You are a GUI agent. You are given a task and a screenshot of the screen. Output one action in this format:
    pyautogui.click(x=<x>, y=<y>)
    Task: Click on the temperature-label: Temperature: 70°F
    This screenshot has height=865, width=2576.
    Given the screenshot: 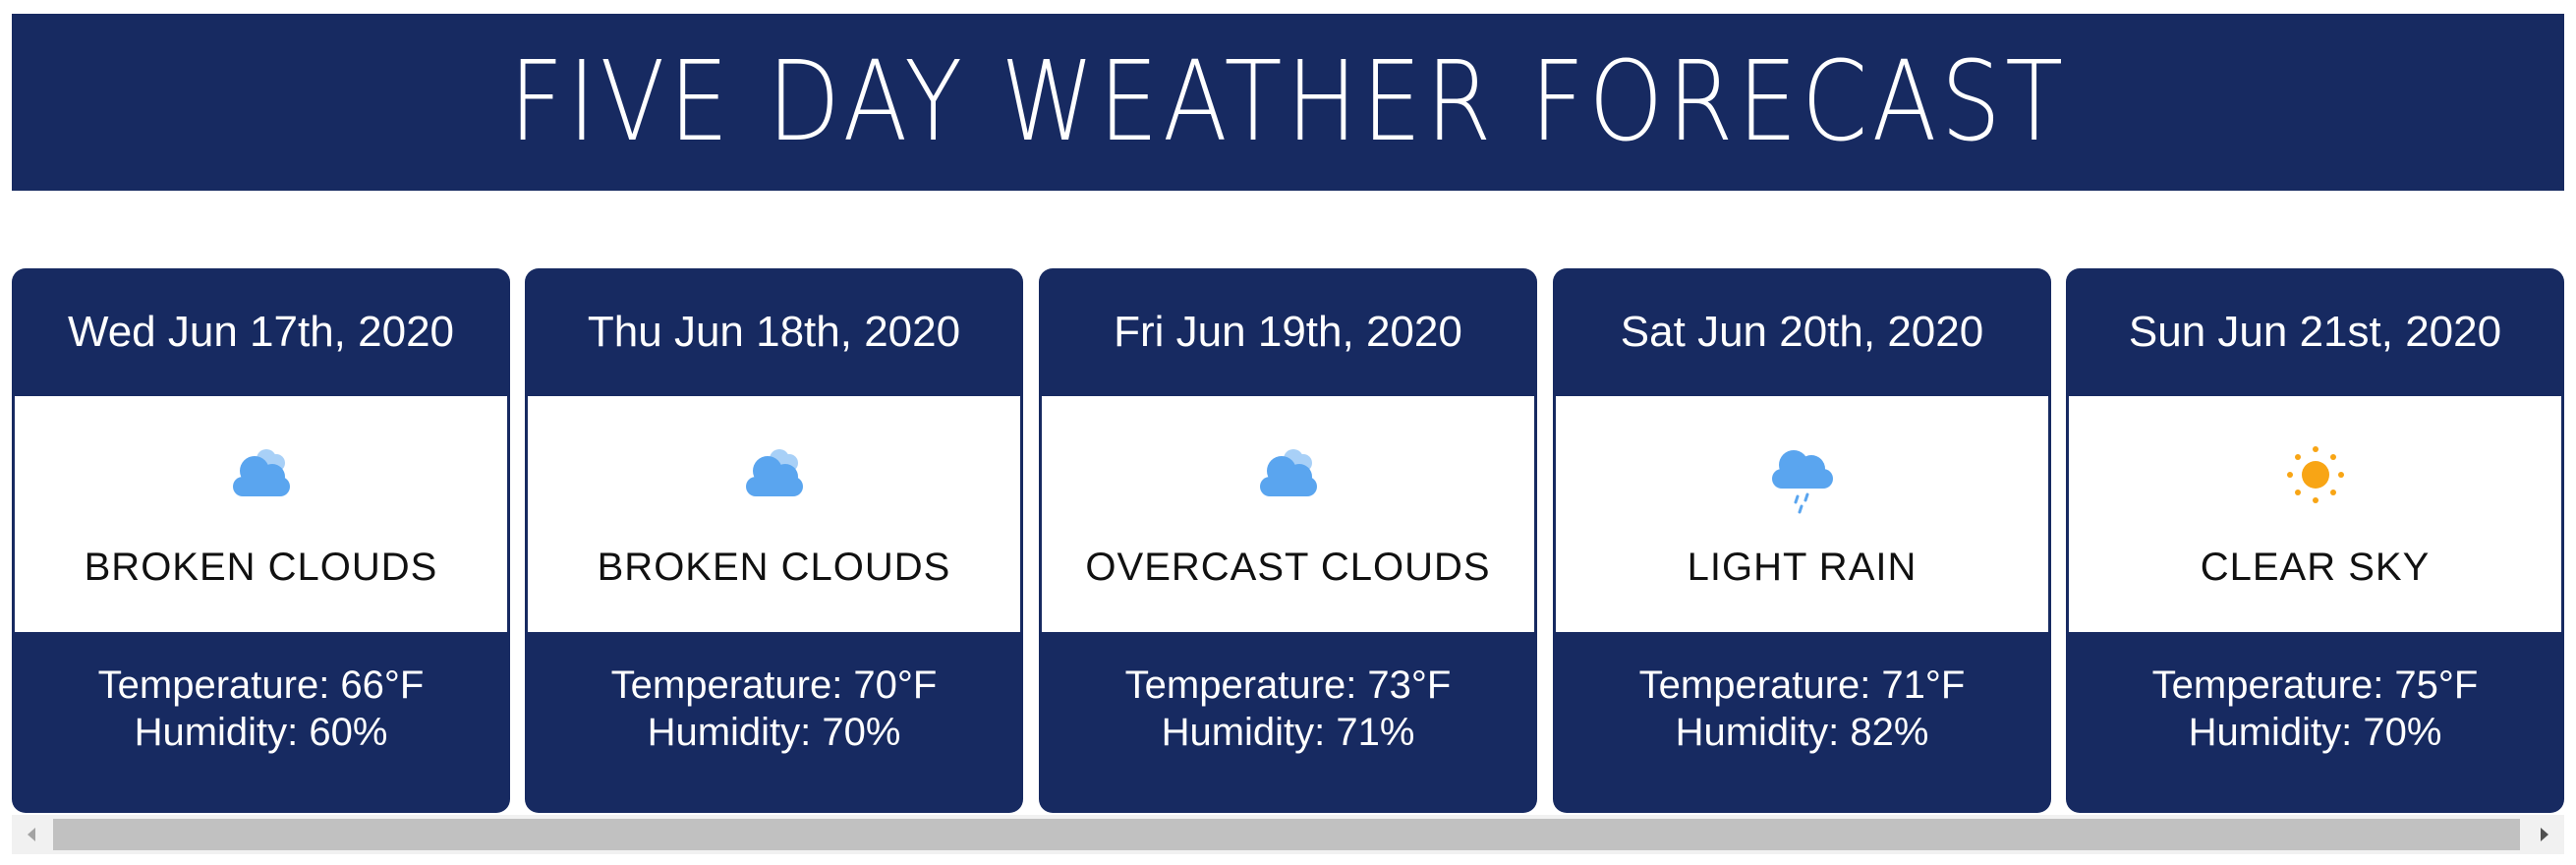 What is the action you would take?
    pyautogui.click(x=774, y=685)
    